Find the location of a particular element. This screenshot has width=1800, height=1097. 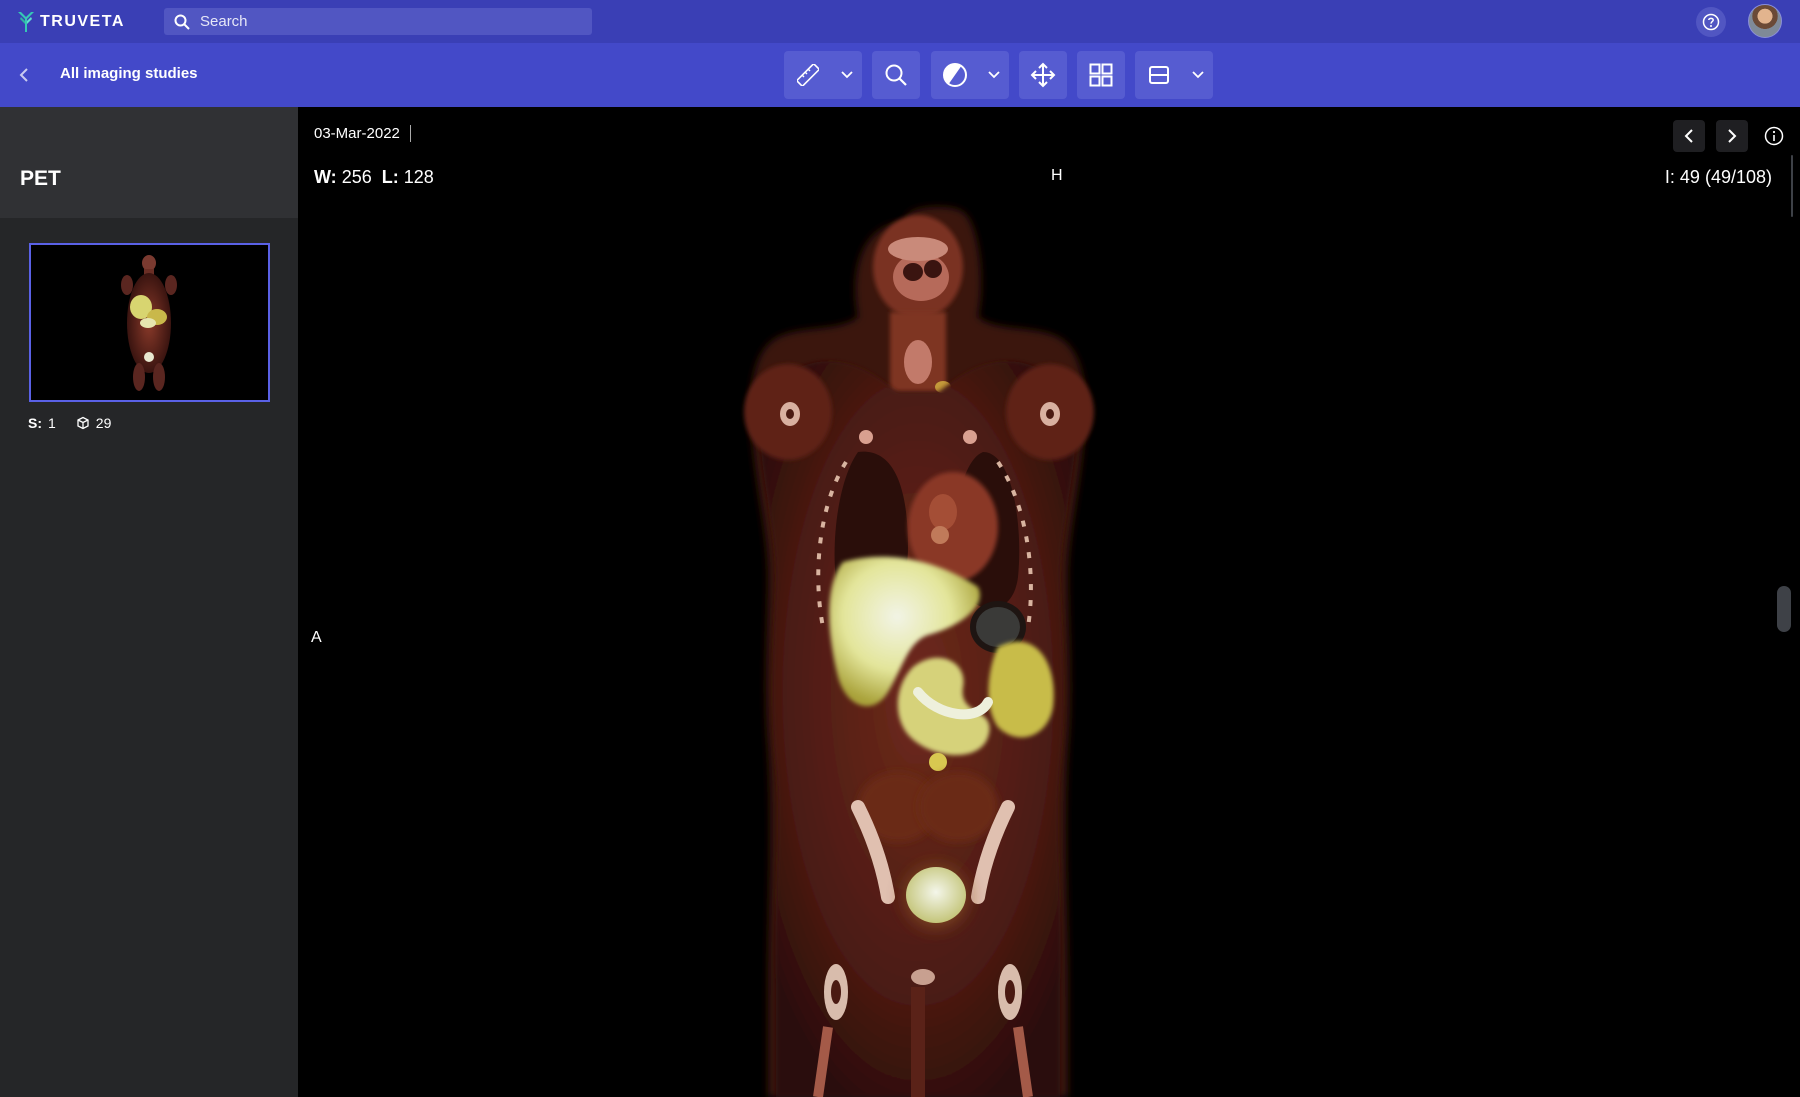

measure-tool-button is located at coordinates (823, 75).